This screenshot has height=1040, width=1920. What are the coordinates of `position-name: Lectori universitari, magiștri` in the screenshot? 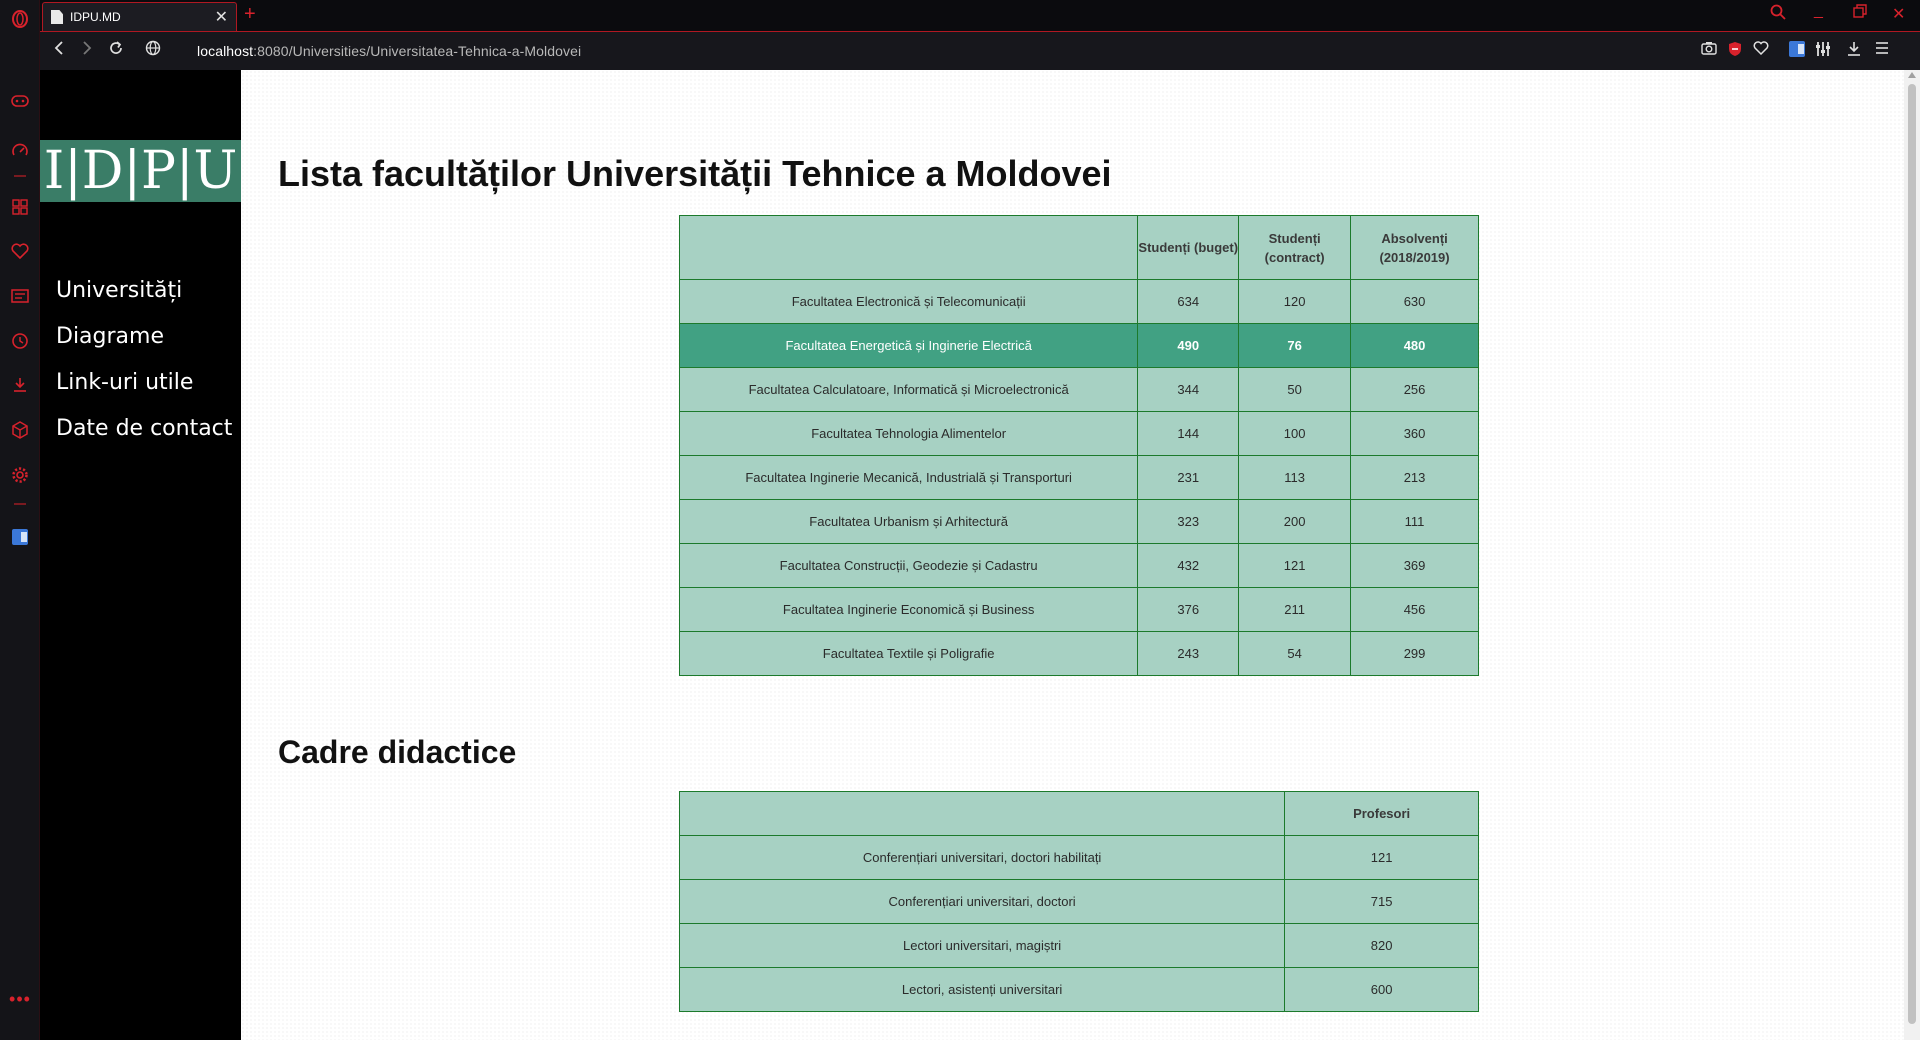 It's located at (982, 945).